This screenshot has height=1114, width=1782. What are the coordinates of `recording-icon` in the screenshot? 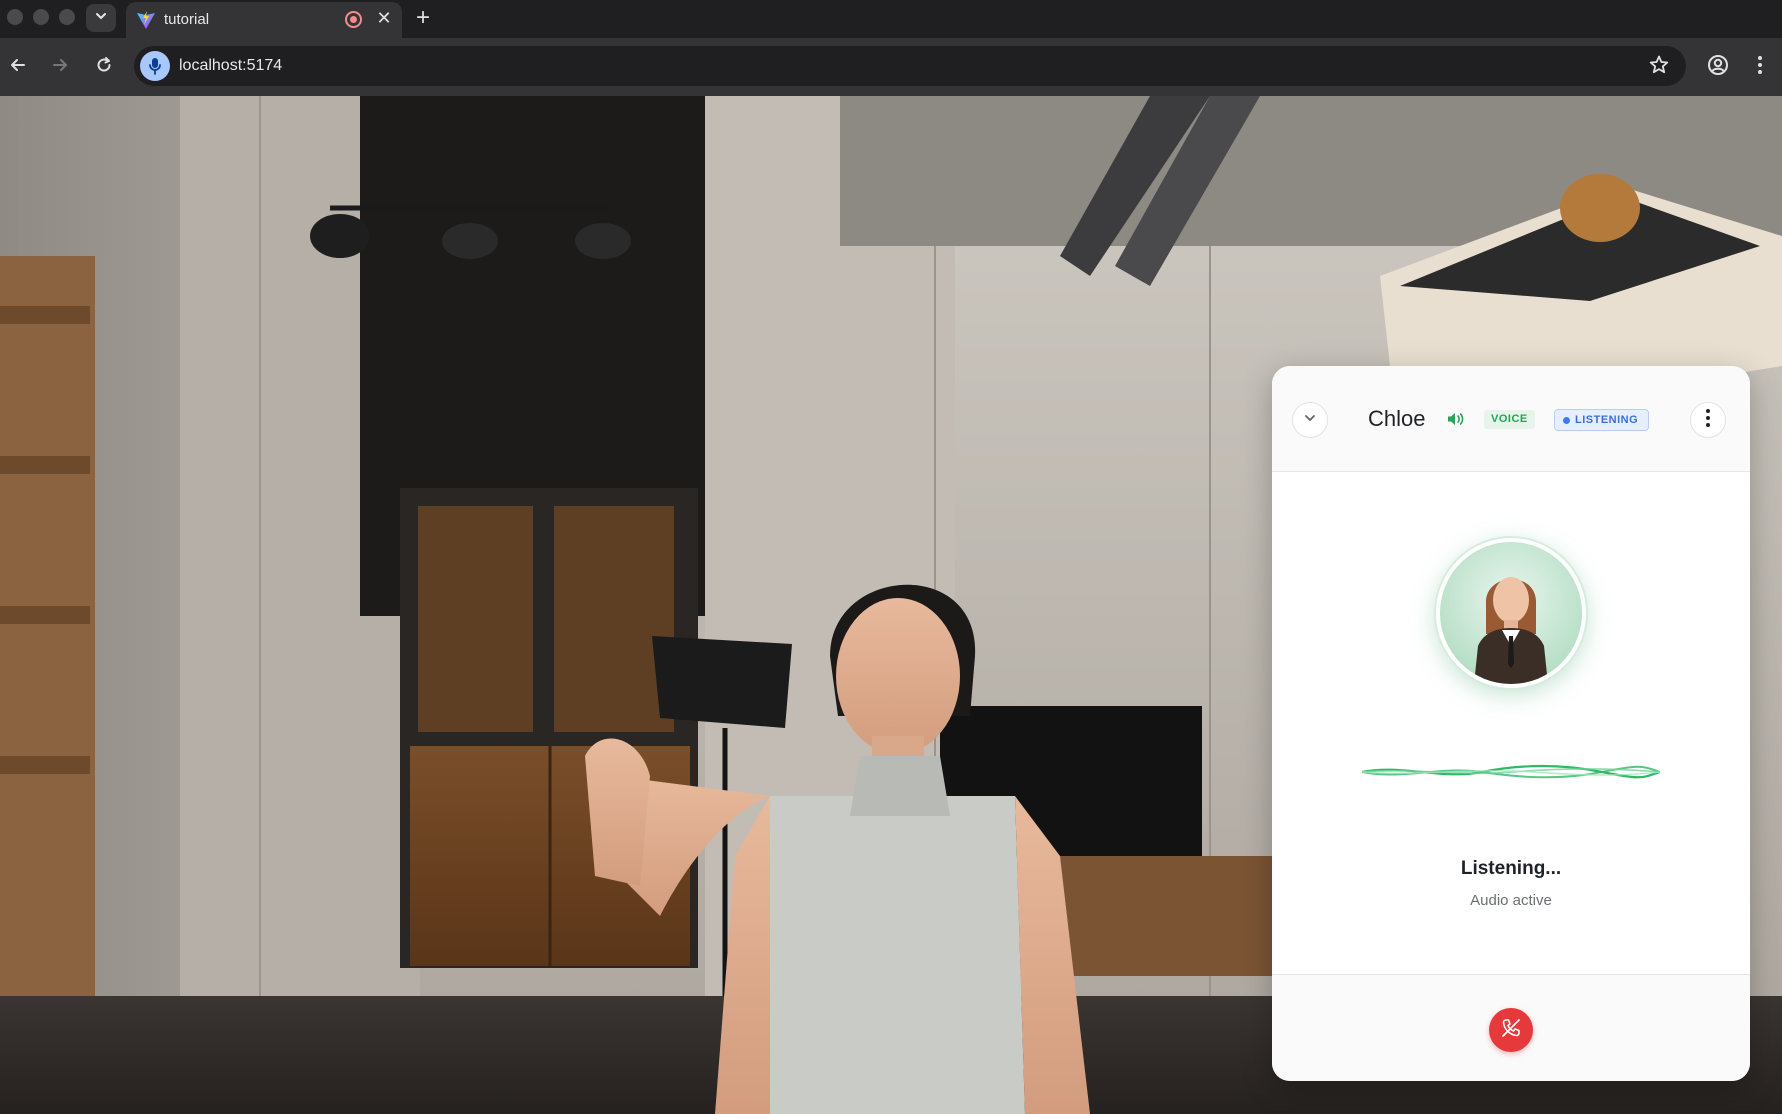 It's located at (353, 19).